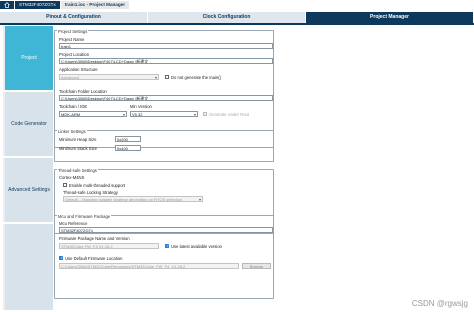 The image size is (474, 312). What do you see at coordinates (72, 131) in the screenshot?
I see `linker-settings-title: Linker Settings` at bounding box center [72, 131].